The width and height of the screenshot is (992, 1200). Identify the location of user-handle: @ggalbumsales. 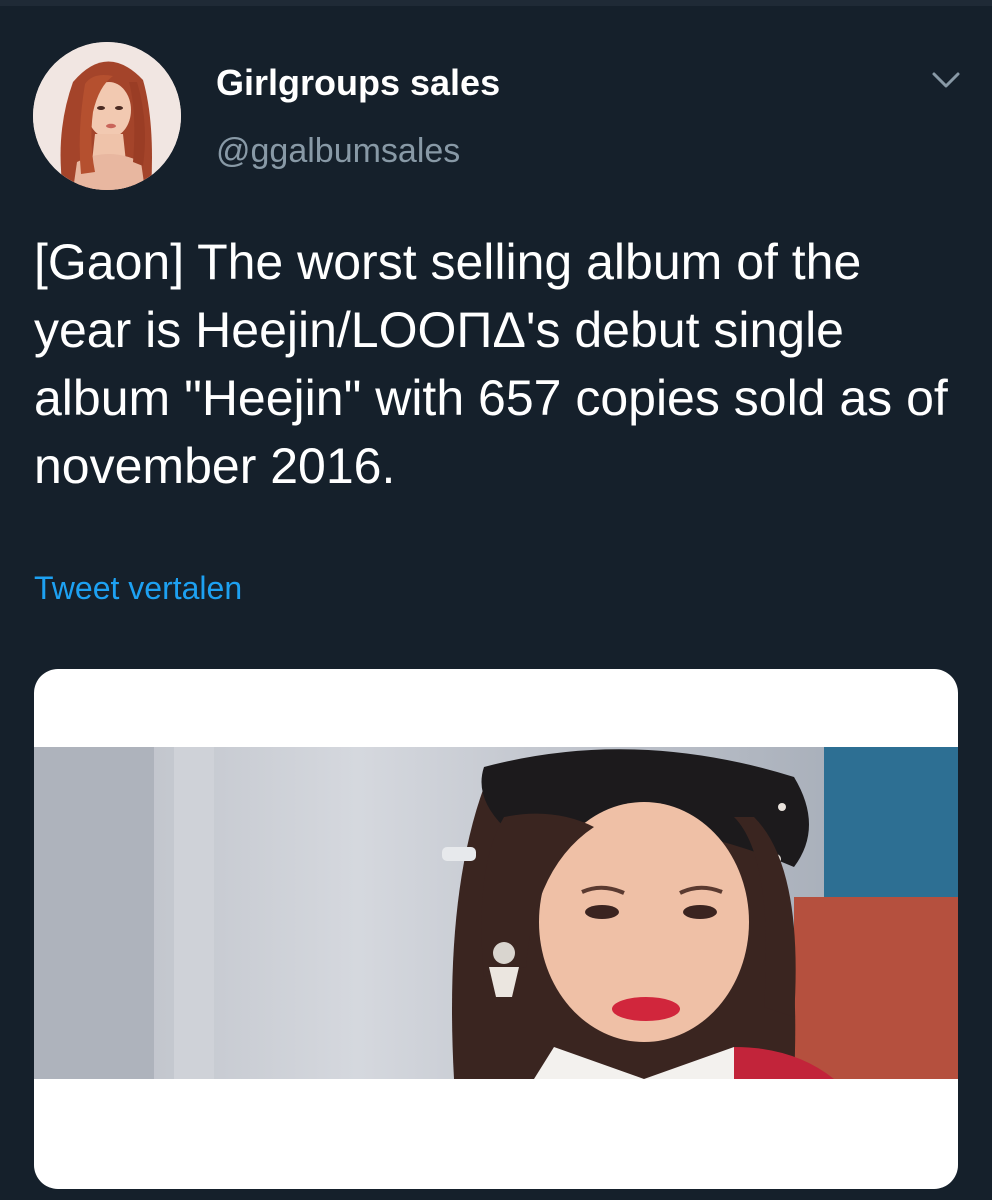
(338, 151).